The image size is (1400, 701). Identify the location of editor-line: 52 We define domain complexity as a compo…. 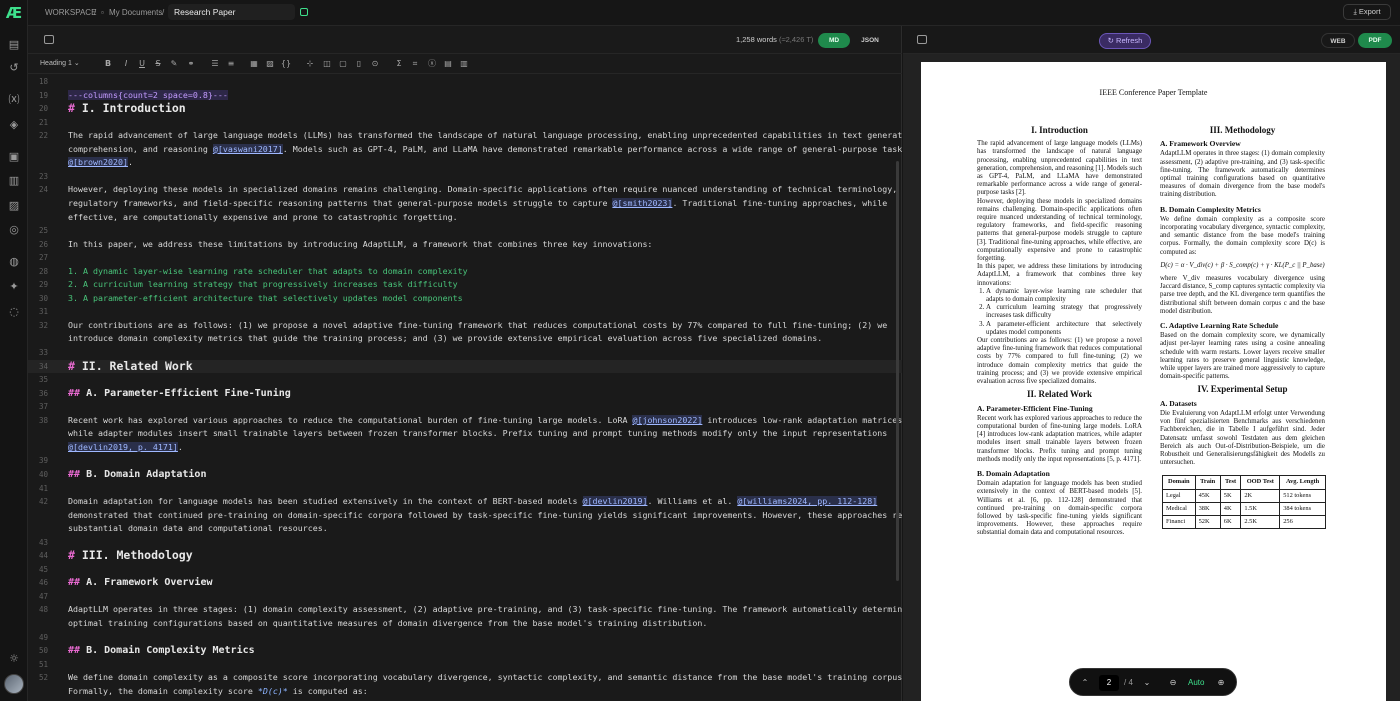
(465, 677).